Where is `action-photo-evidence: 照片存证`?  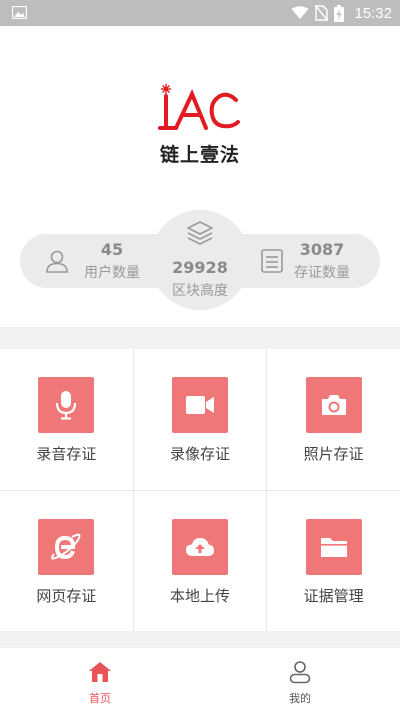
action-photo-evidence: 照片存证 is located at coordinates (333, 419).